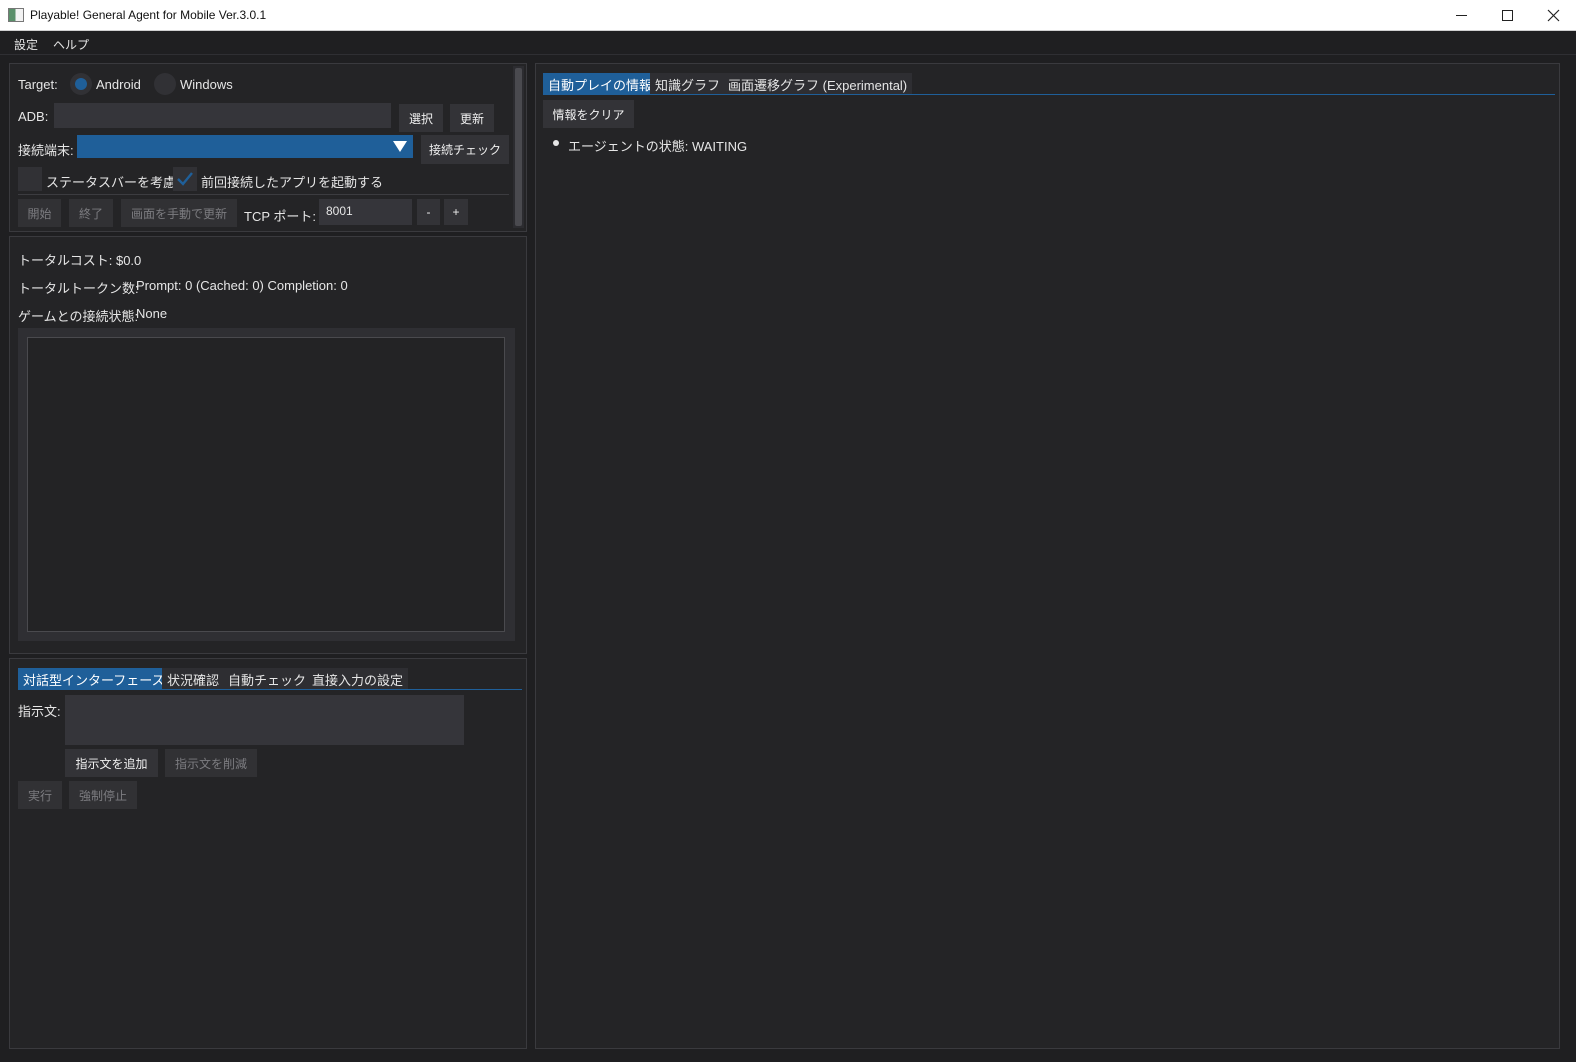 This screenshot has height=1062, width=1576. Describe the element at coordinates (456, 212) in the screenshot. I see `port-increment-button: +` at that location.